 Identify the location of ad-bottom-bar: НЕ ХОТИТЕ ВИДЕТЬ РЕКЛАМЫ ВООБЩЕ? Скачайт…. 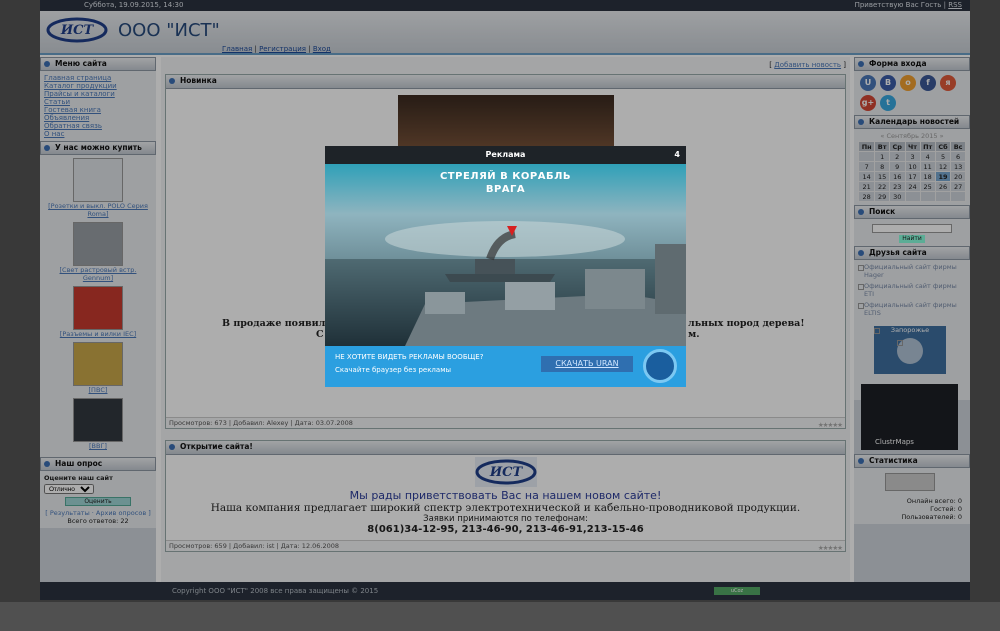
(505, 366).